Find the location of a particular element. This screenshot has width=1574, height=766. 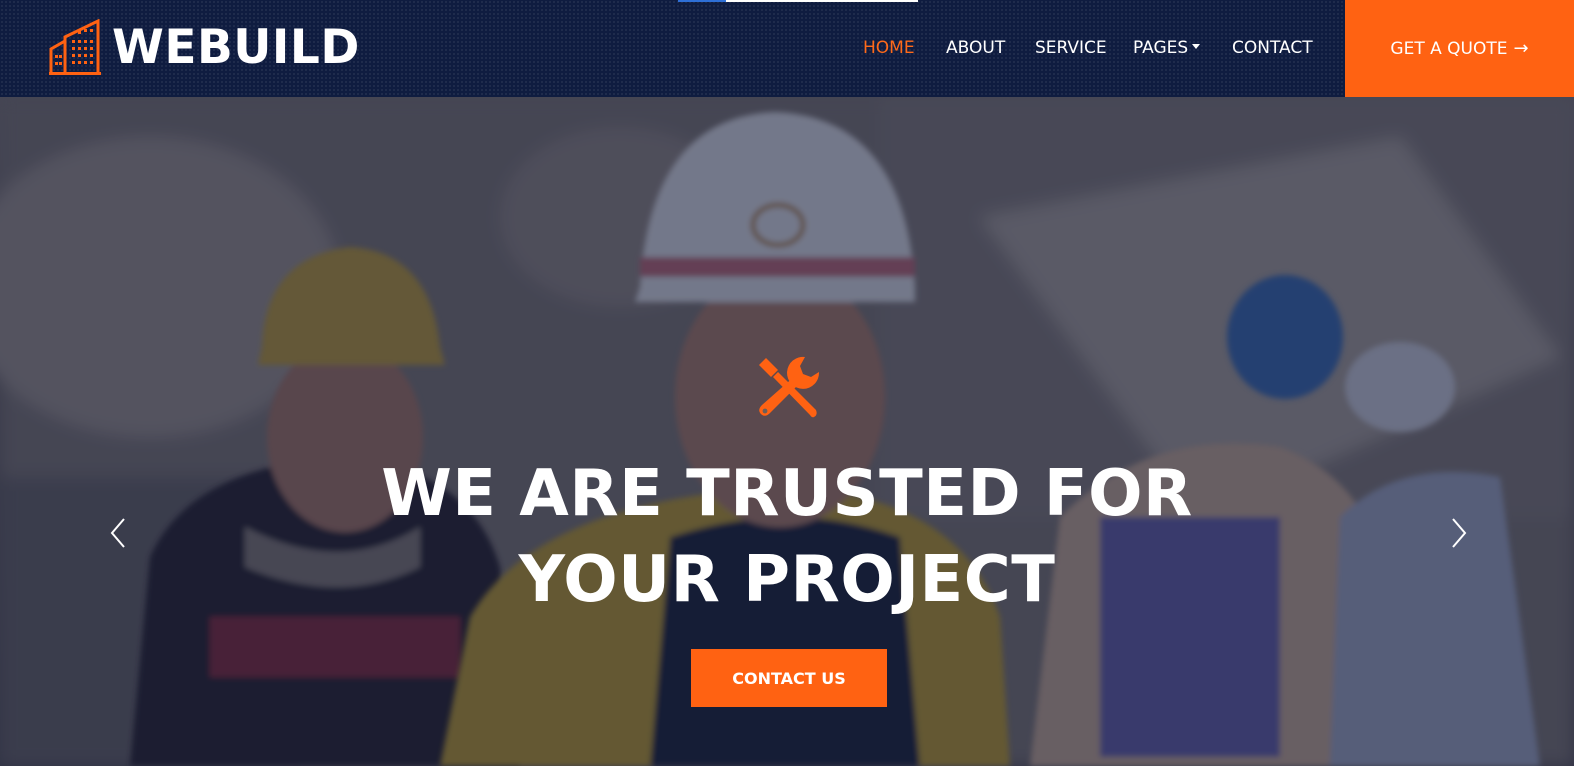

get-a-quote-button: GET A QUOTE → is located at coordinates (1459, 48).